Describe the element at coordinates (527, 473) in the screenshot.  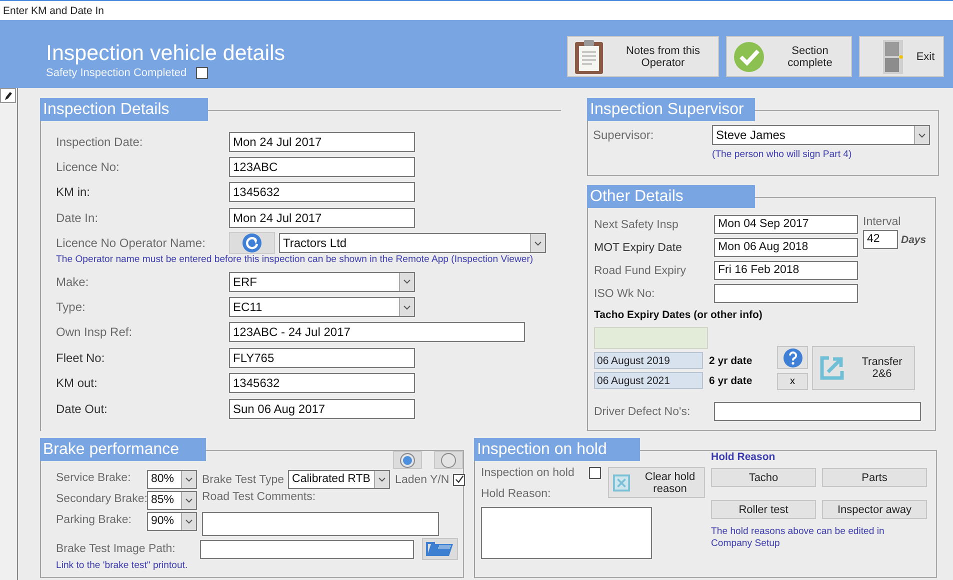
I see `checkbox-label: Inspection on hold` at that location.